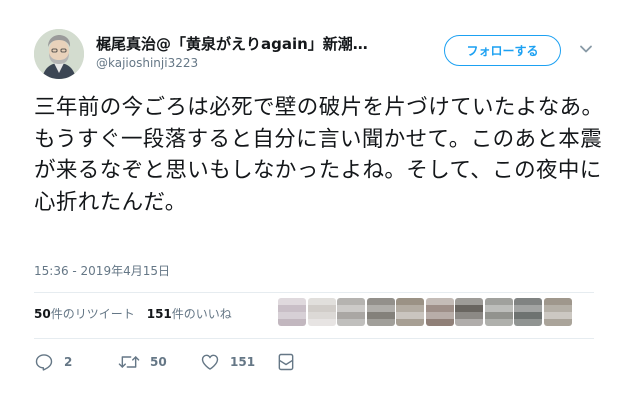 Image resolution: width=635 pixels, height=402 pixels. I want to click on direct-message-button, so click(286, 362).